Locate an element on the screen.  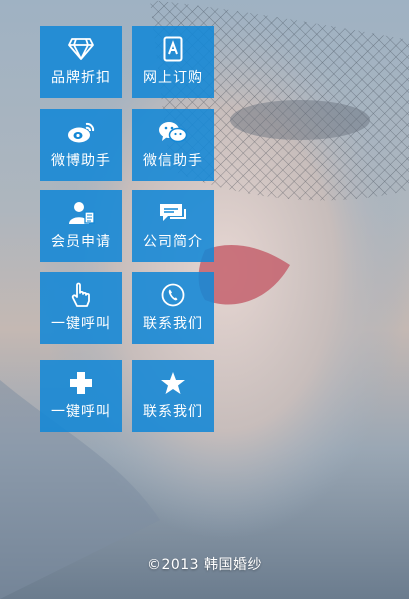
menu-tile-label: 微博助手 is located at coordinates (81, 161).